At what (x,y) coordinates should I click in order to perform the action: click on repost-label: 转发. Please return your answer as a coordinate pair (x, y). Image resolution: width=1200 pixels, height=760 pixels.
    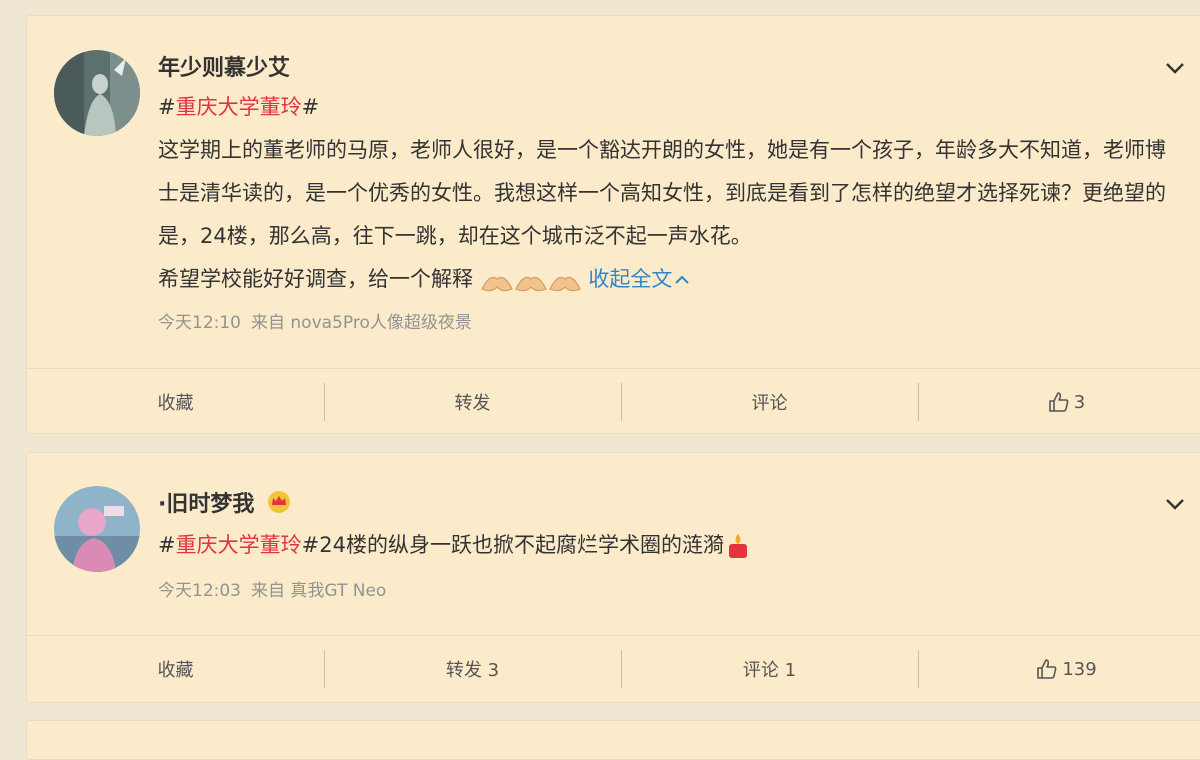
    Looking at the image, I should click on (472, 403).